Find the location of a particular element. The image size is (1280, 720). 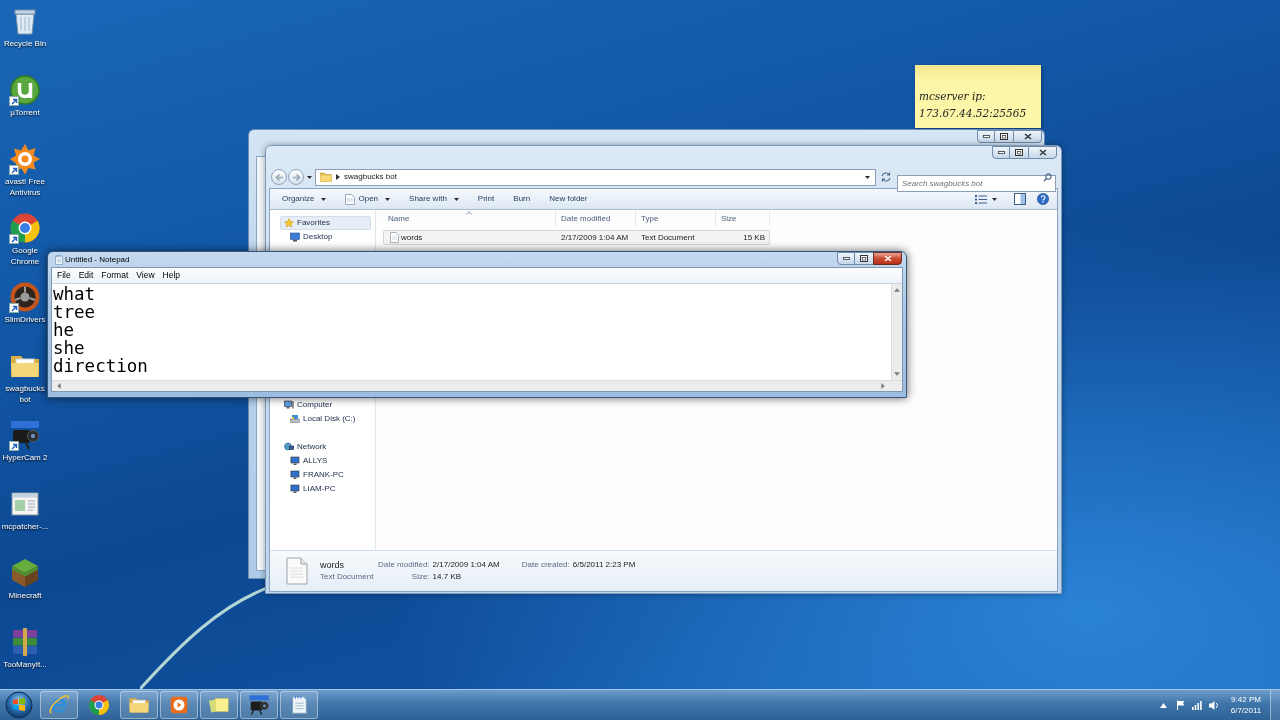

forward-arrow-icon is located at coordinates (296, 177).